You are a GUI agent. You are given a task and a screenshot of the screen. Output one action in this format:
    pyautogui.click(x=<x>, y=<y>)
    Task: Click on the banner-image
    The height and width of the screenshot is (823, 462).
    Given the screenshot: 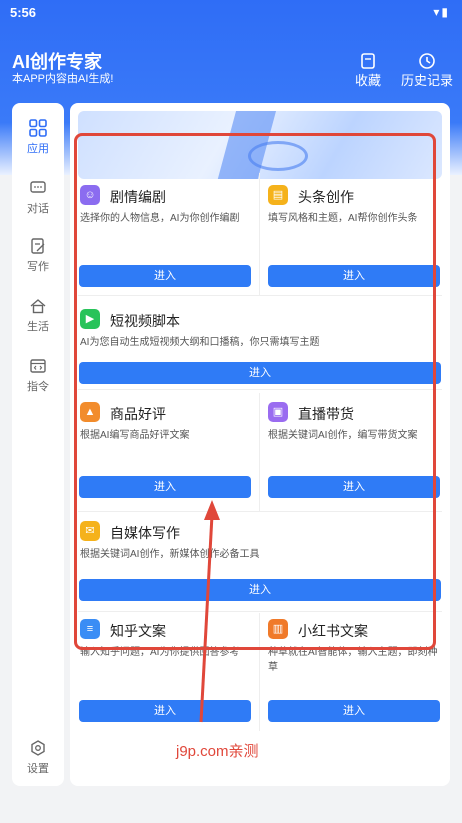 What is the action you would take?
    pyautogui.click(x=260, y=145)
    